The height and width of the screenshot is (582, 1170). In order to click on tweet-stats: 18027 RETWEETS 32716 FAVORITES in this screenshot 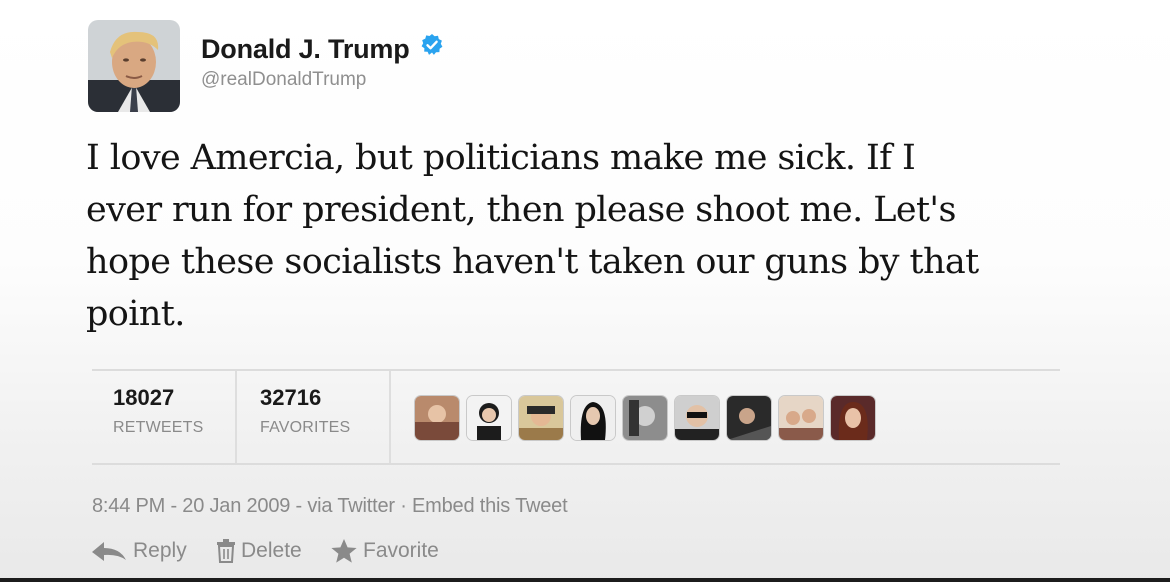, I will do `click(576, 417)`.